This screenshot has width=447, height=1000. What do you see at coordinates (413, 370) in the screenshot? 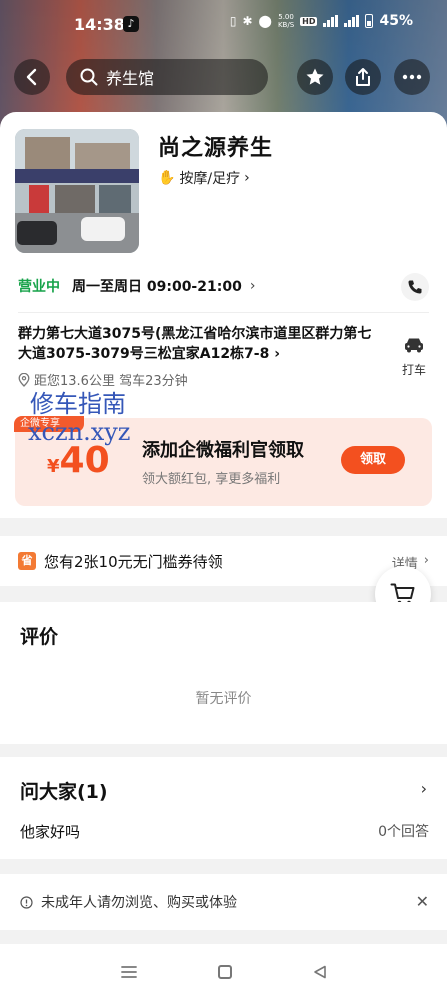
I see `taxi-label: 打车` at bounding box center [413, 370].